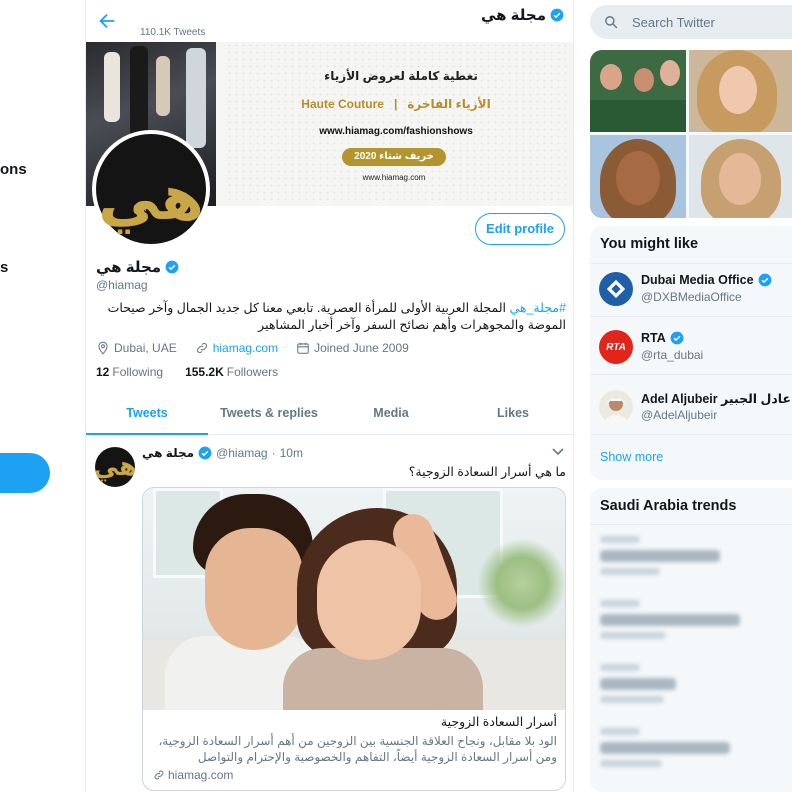 This screenshot has height=792, width=792. I want to click on suggestion-handle: @AdelAljubeir, so click(679, 415).